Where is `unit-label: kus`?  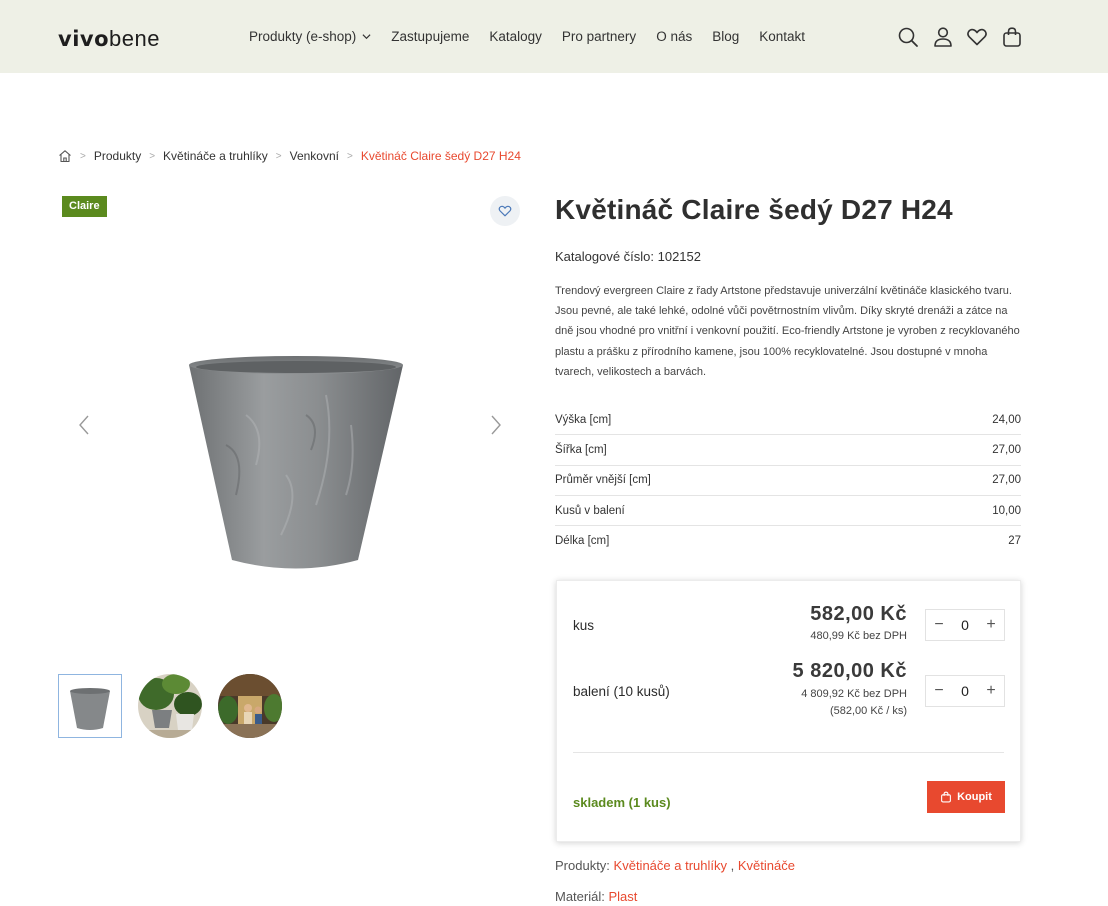
unit-label: kus is located at coordinates (584, 625).